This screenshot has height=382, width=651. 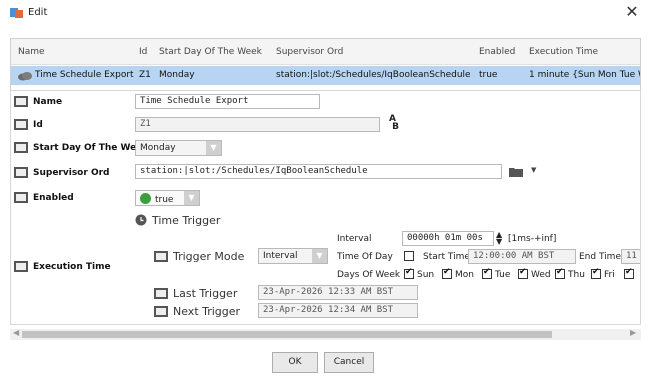 I want to click on enabled-select: true ▼, so click(x=167, y=198).